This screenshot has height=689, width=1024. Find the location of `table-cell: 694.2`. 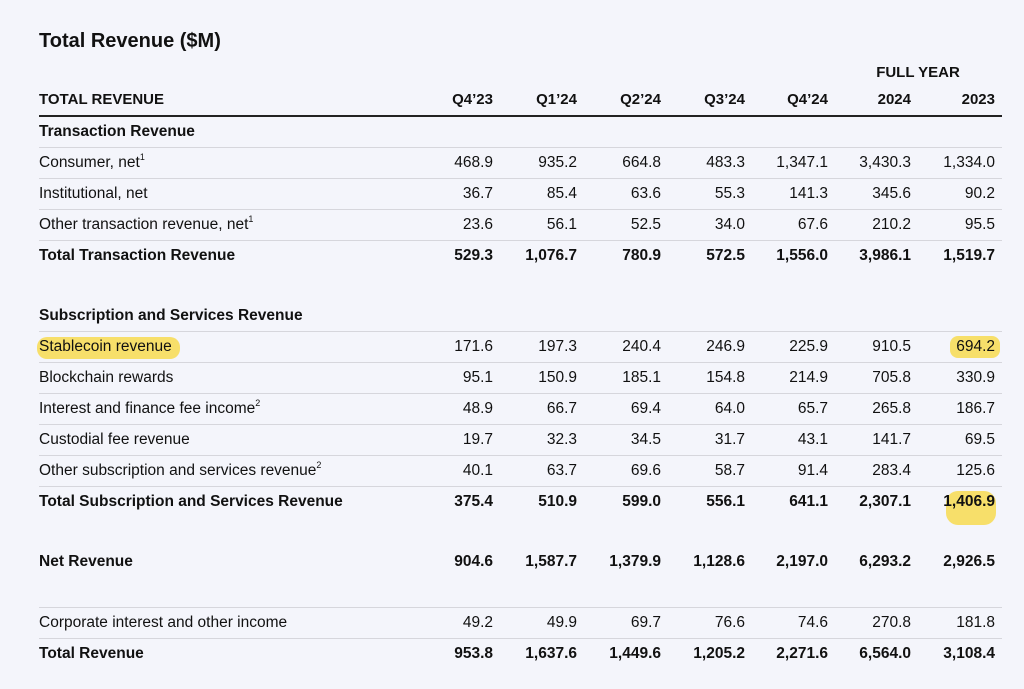

table-cell: 694.2 is located at coordinates (975, 346).